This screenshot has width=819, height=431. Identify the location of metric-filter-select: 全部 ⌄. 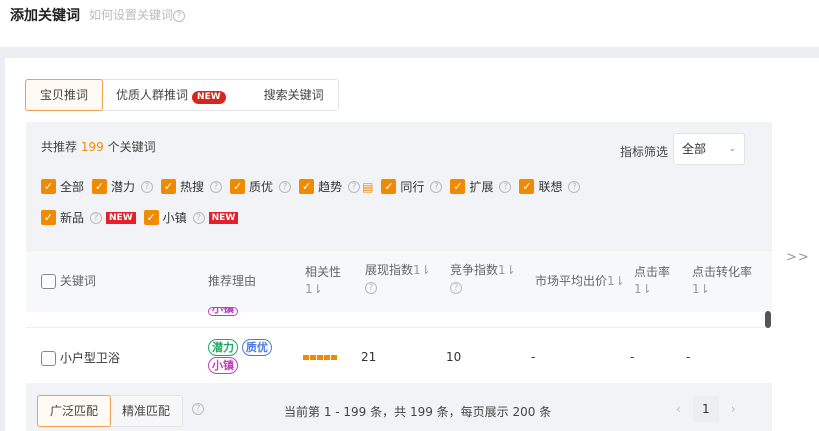
(709, 149).